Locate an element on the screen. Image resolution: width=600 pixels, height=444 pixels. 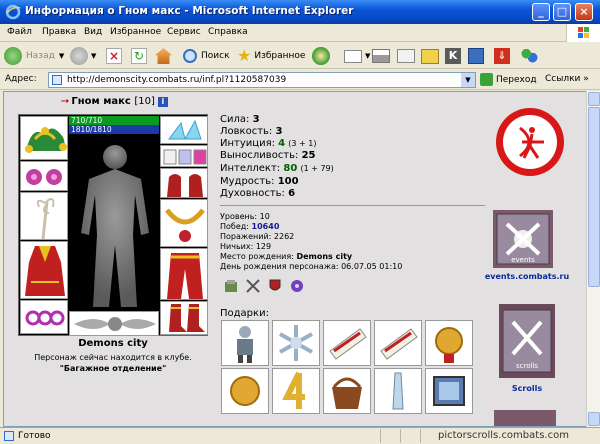
clan-icon is located at coordinates (231, 286).